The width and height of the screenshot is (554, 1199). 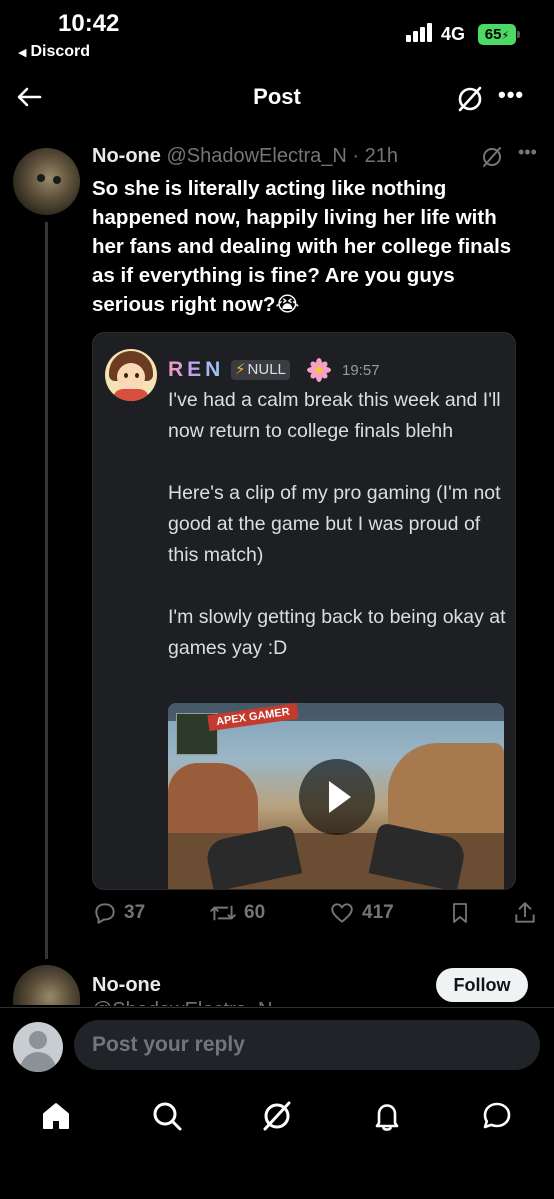 I want to click on discord-tag-label: NULL, so click(x=266, y=369).